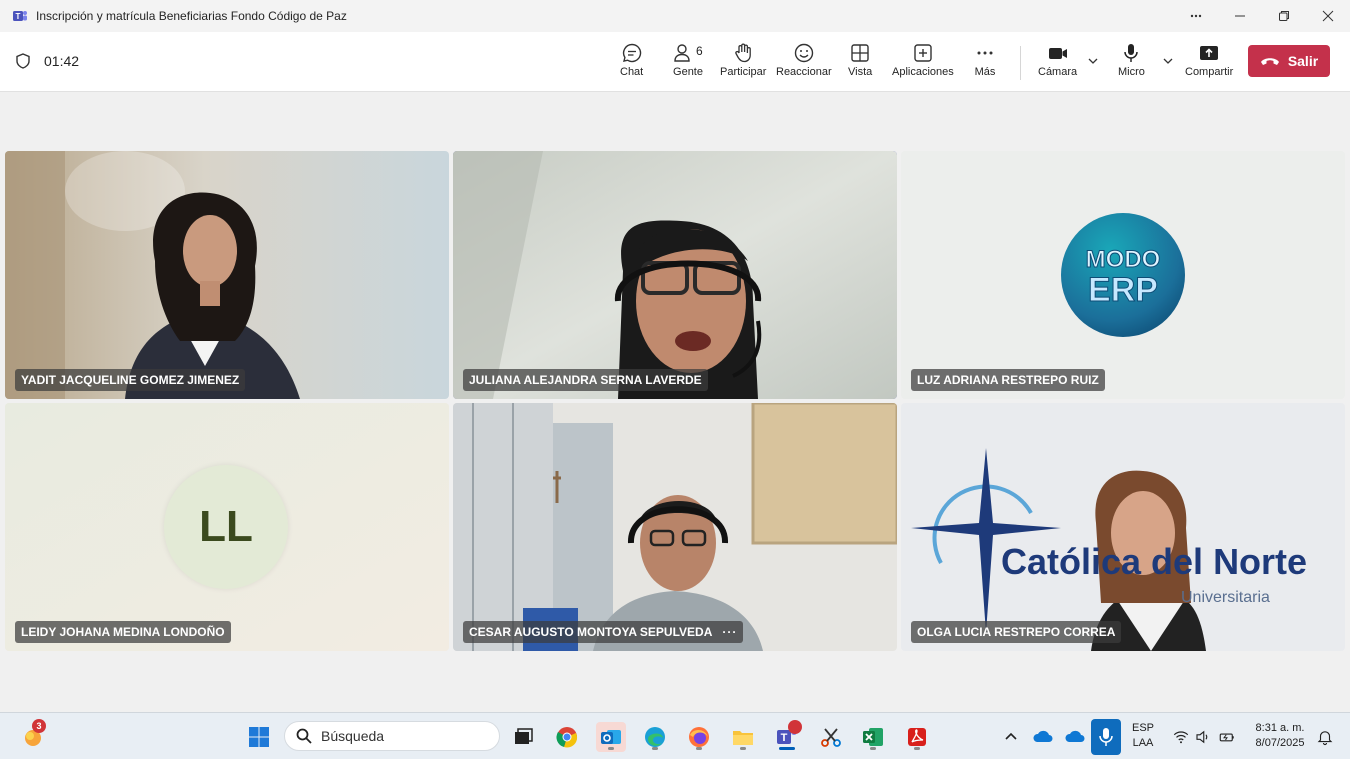 Image resolution: width=1350 pixels, height=759 pixels. What do you see at coordinates (1225, 597) in the screenshot?
I see `background-brand-subtitle: Universitaria` at bounding box center [1225, 597].